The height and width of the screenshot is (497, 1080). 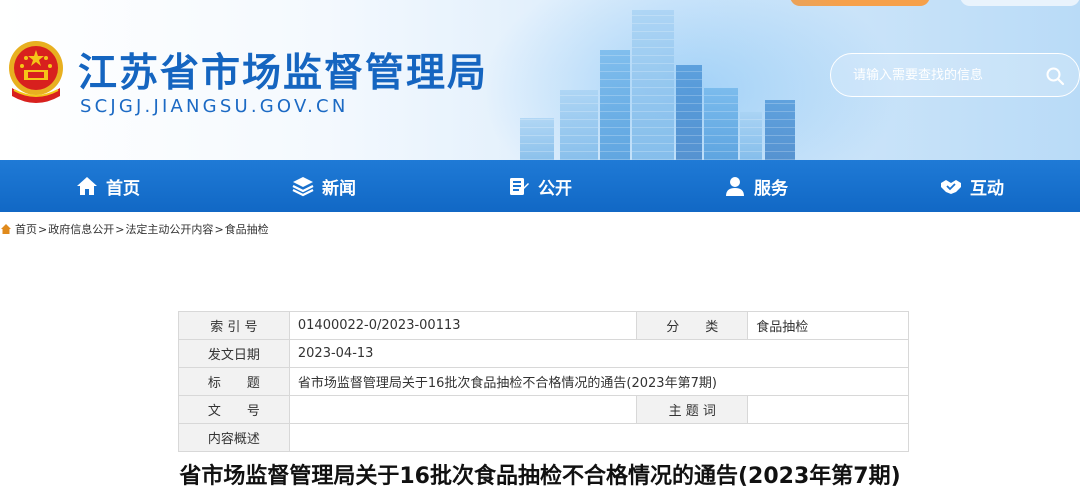 What do you see at coordinates (234, 325) in the screenshot?
I see `index-label: 索 引 号` at bounding box center [234, 325].